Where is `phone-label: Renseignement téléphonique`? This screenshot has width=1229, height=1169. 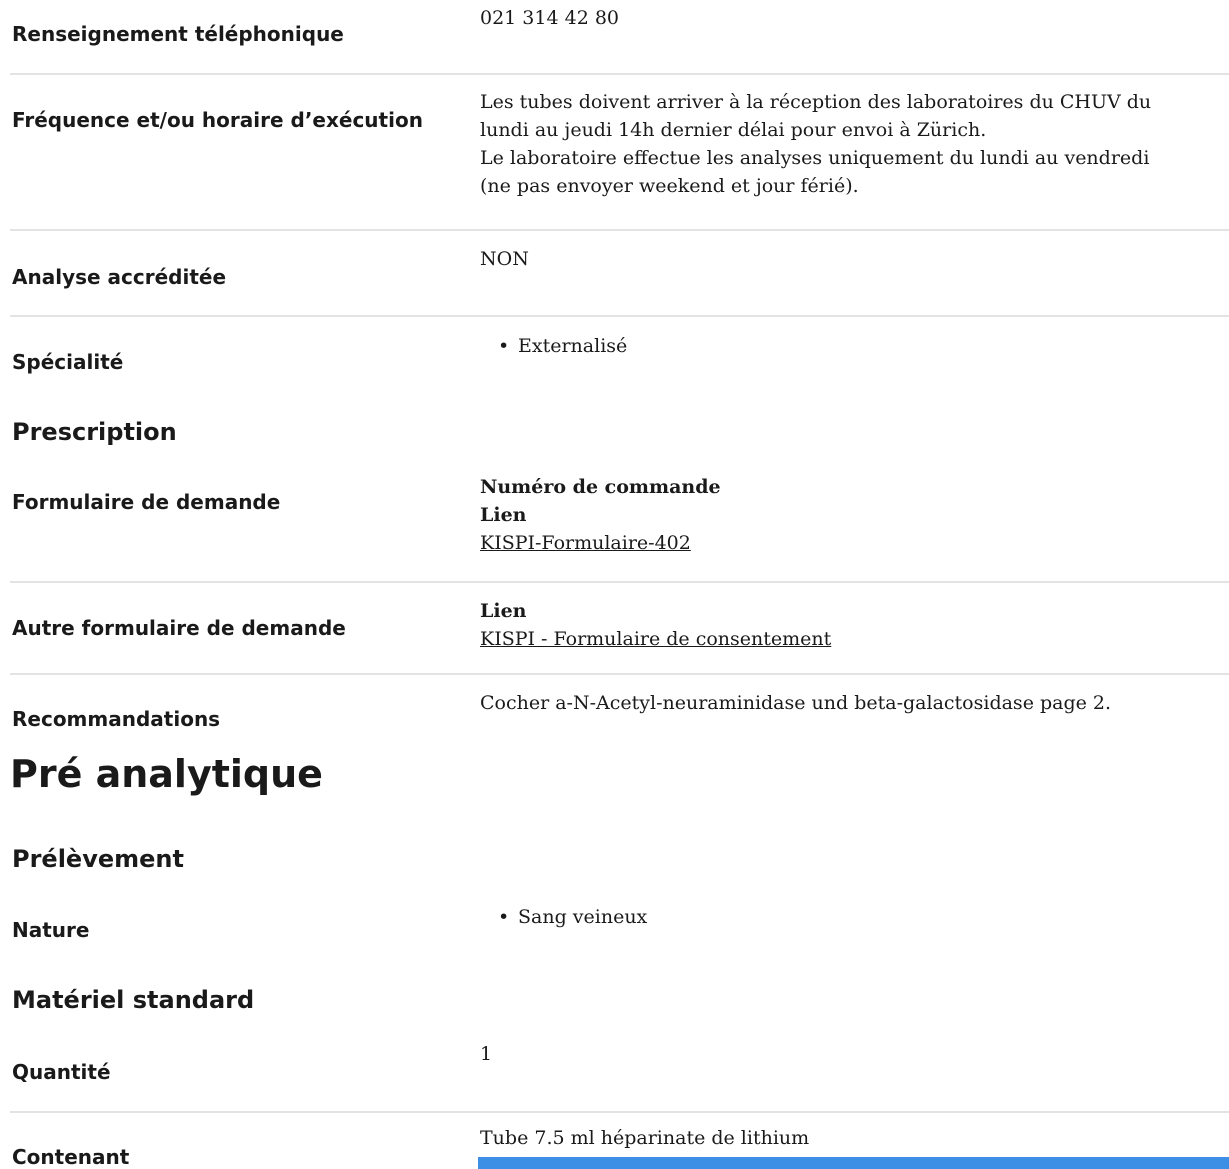
phone-label: Renseignement téléphonique is located at coordinates (178, 34).